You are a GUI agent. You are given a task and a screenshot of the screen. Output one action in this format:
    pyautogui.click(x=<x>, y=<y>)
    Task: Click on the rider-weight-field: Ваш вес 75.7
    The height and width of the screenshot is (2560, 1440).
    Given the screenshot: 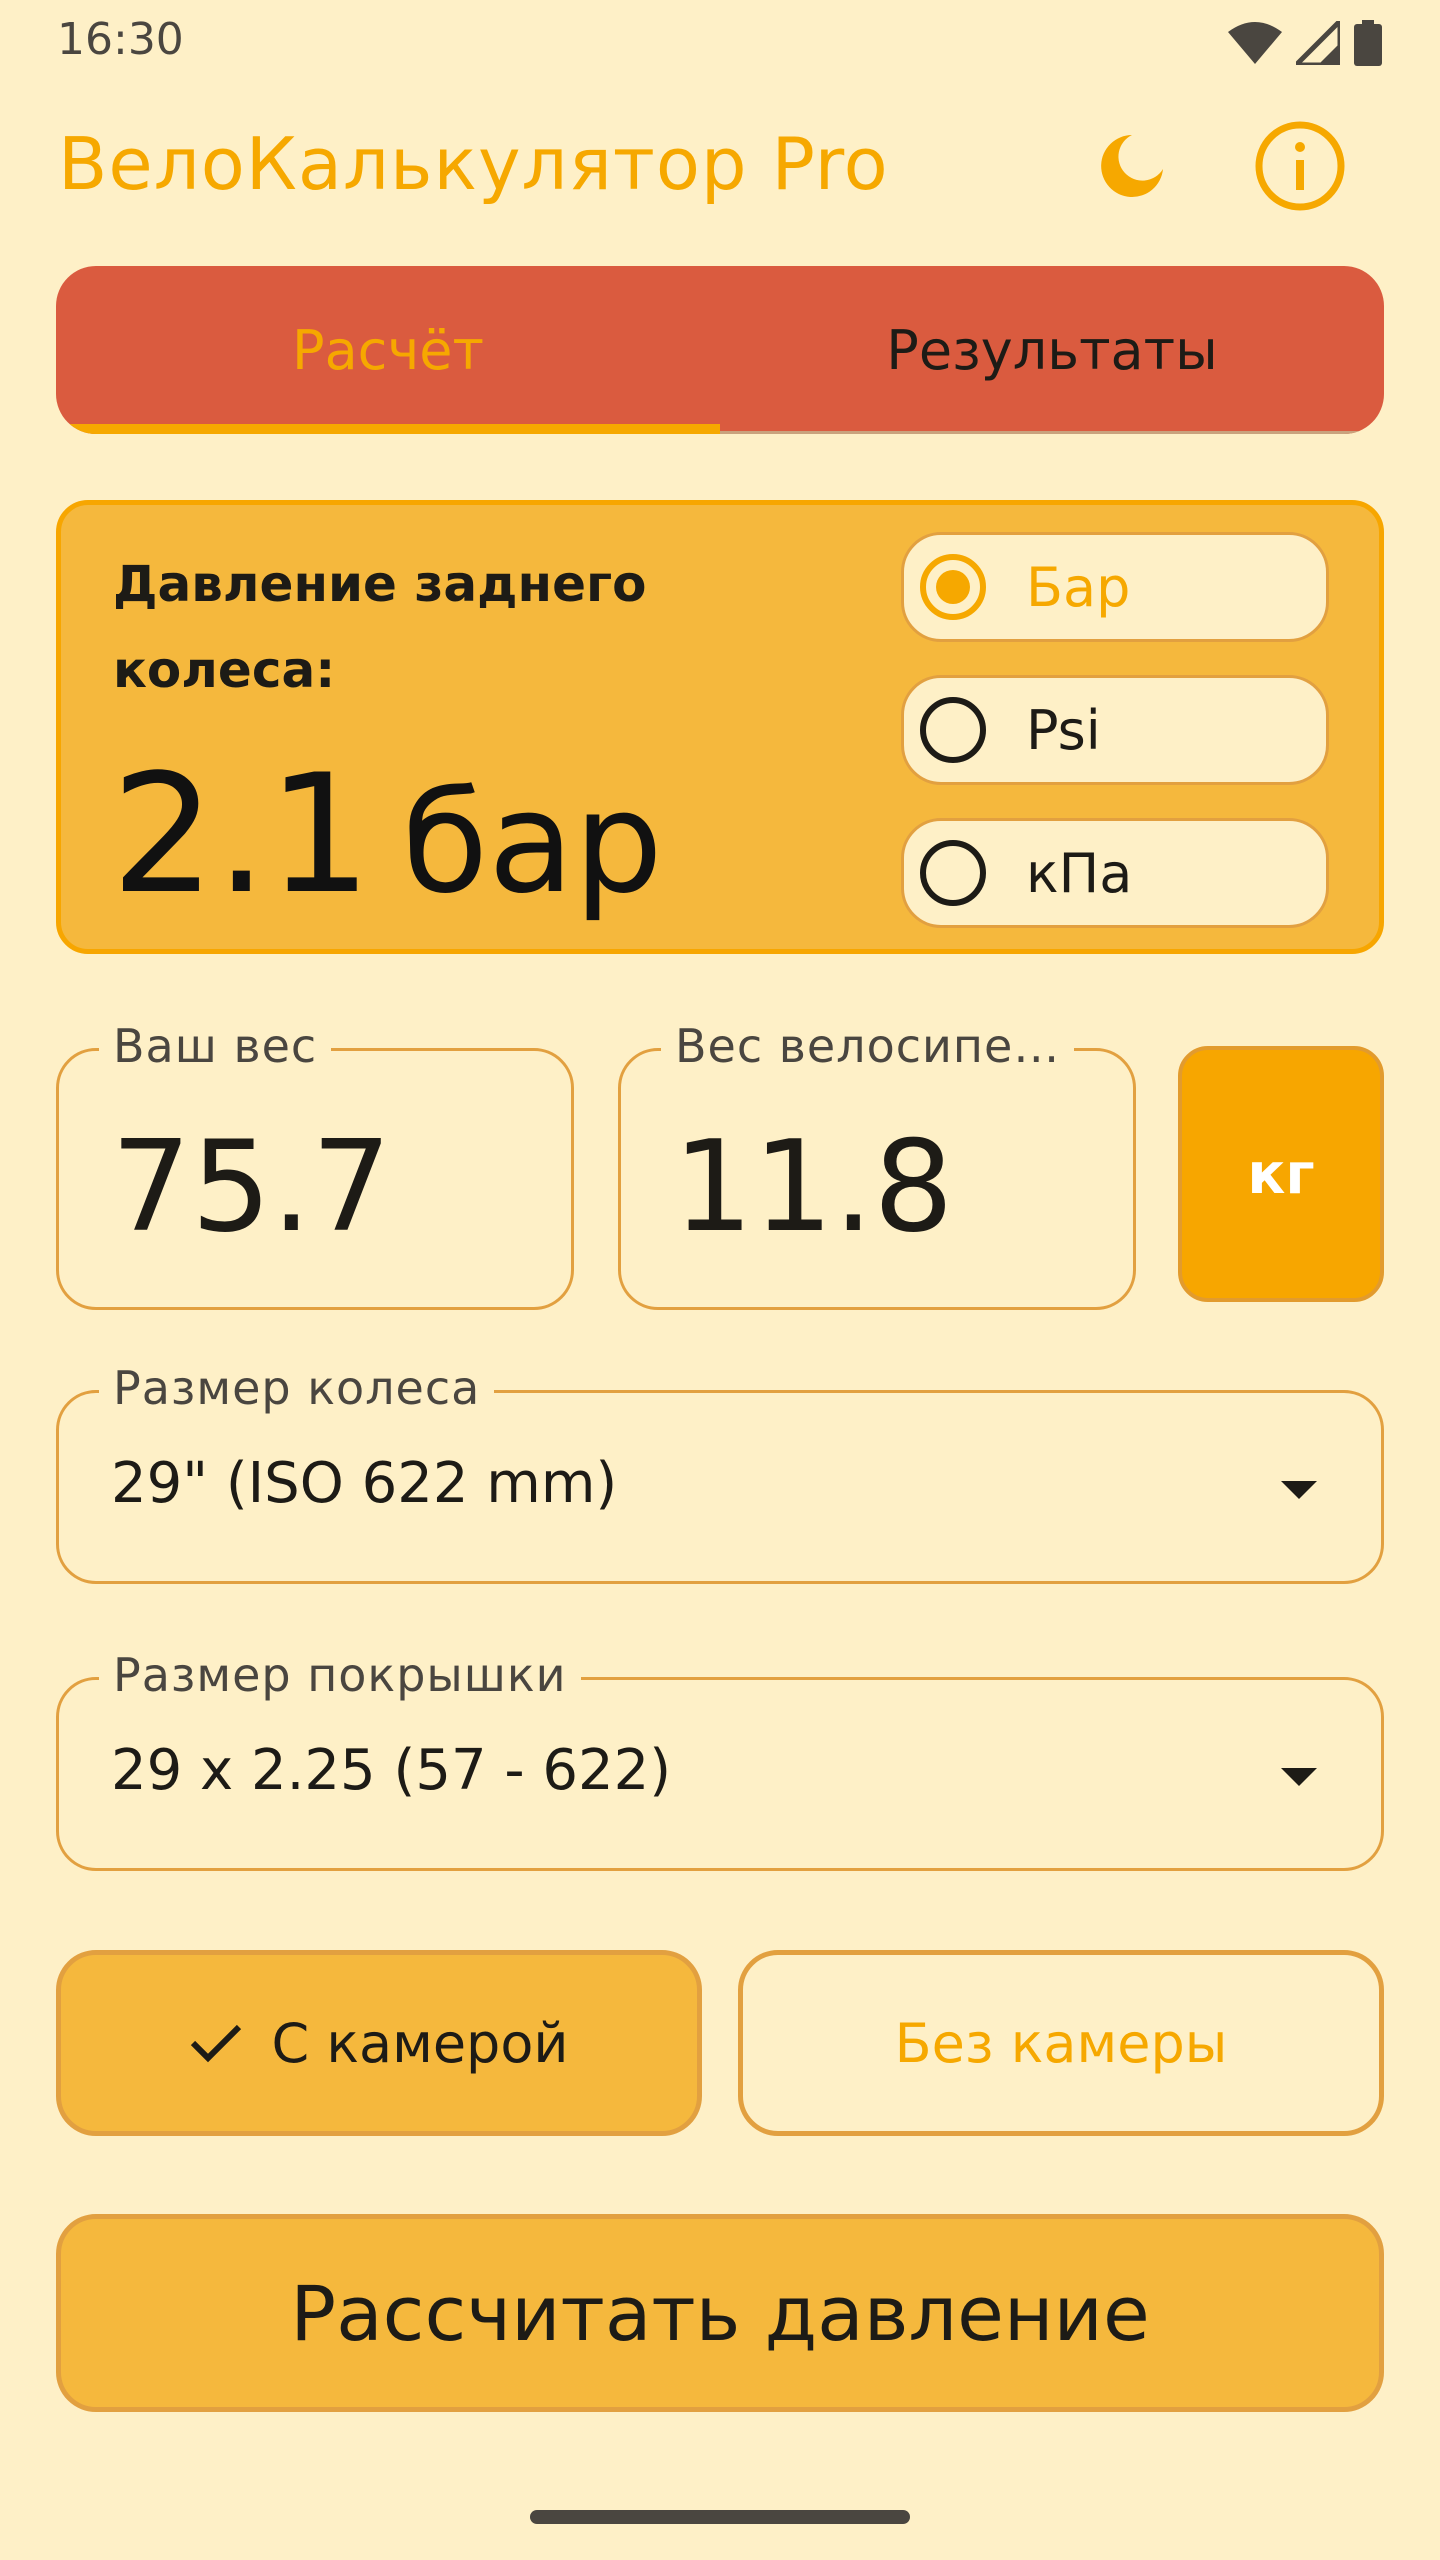 What is the action you would take?
    pyautogui.click(x=315, y=1164)
    